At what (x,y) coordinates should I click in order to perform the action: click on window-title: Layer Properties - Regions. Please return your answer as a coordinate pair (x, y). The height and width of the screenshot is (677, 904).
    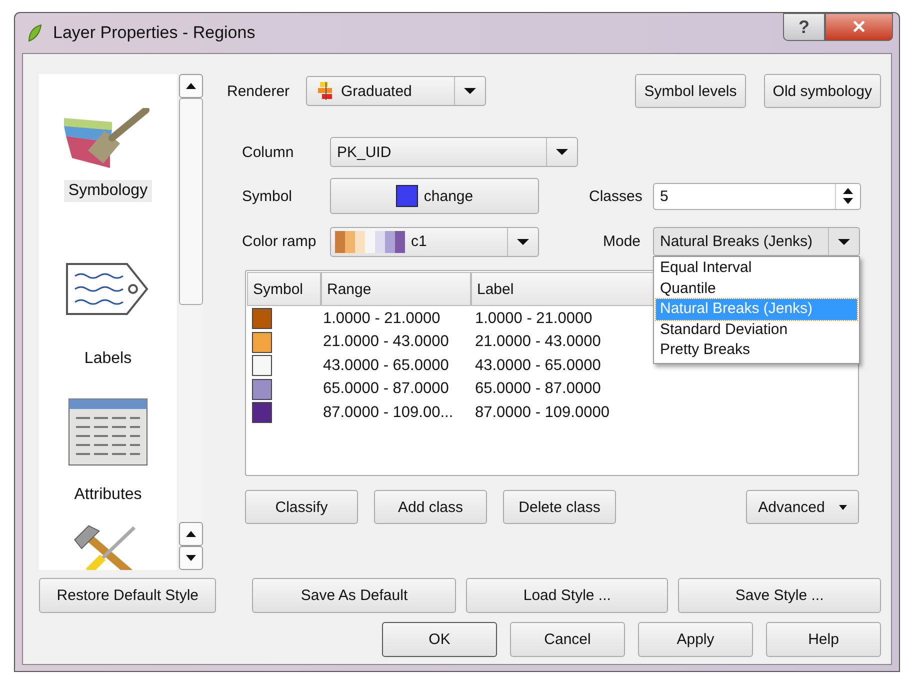
    Looking at the image, I should click on (154, 33).